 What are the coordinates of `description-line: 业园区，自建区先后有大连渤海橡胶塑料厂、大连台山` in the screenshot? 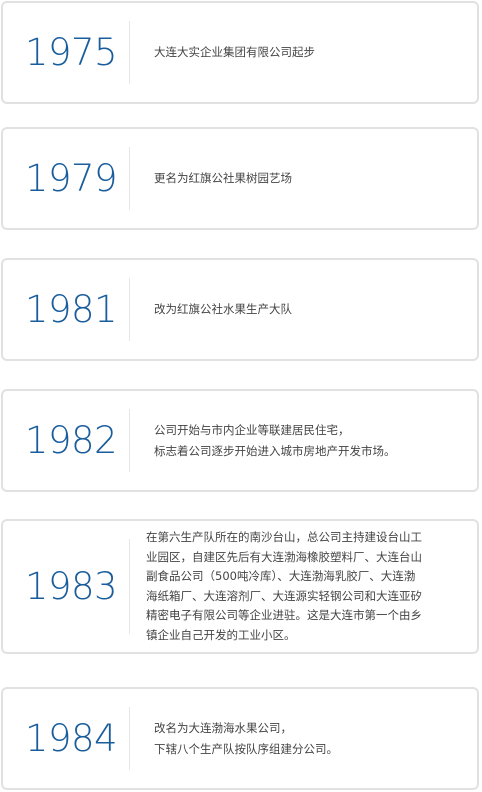 It's located at (284, 556).